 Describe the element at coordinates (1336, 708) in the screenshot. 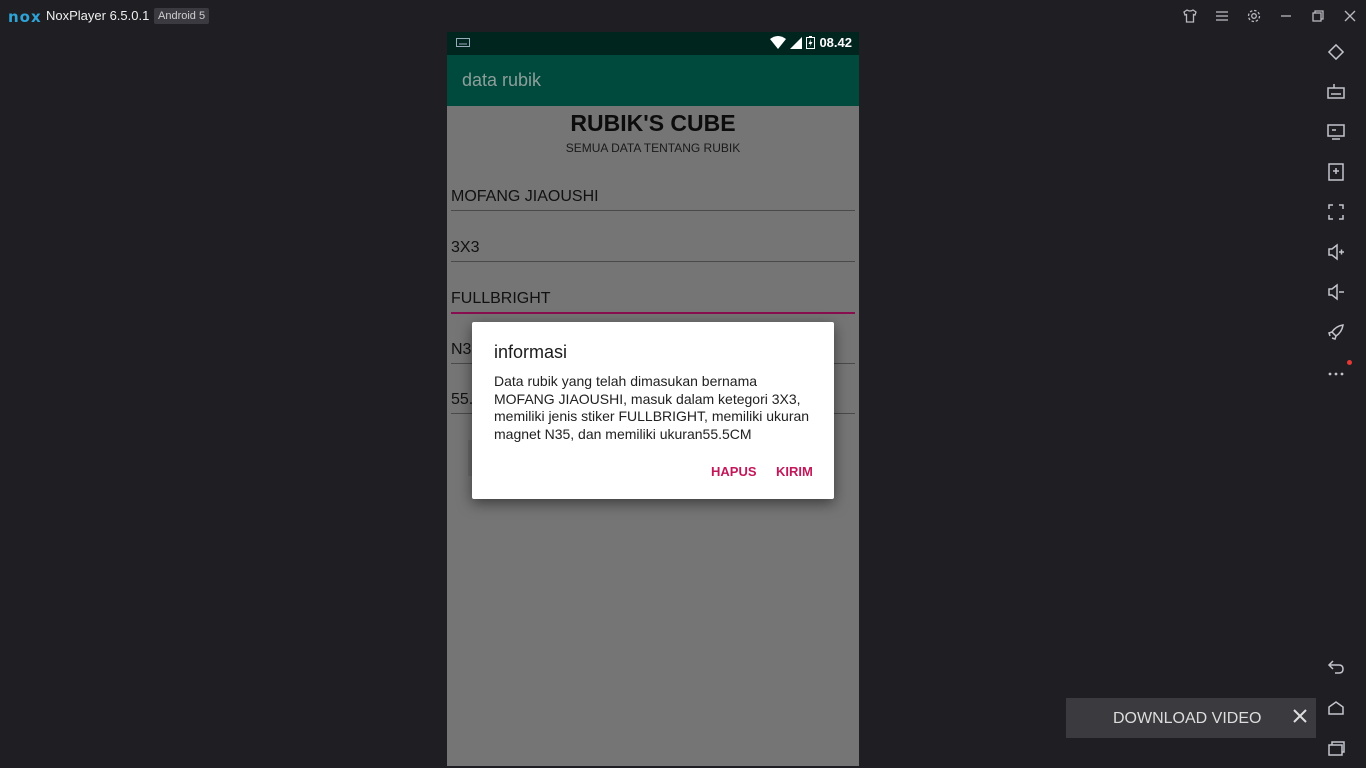

I see `home-icon` at that location.